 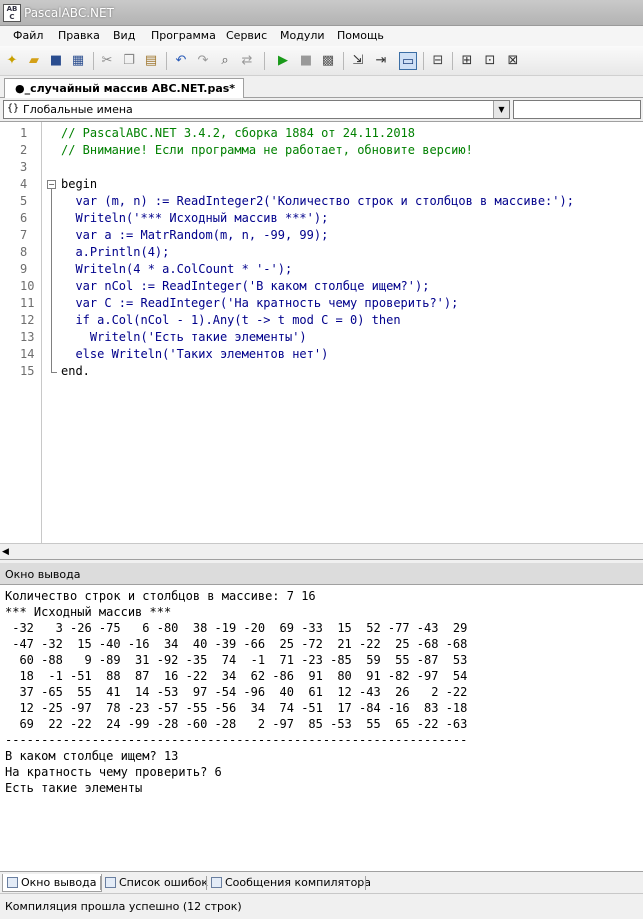 I want to click on scope-bar: {} Глобальные имена ▼, so click(x=321, y=109).